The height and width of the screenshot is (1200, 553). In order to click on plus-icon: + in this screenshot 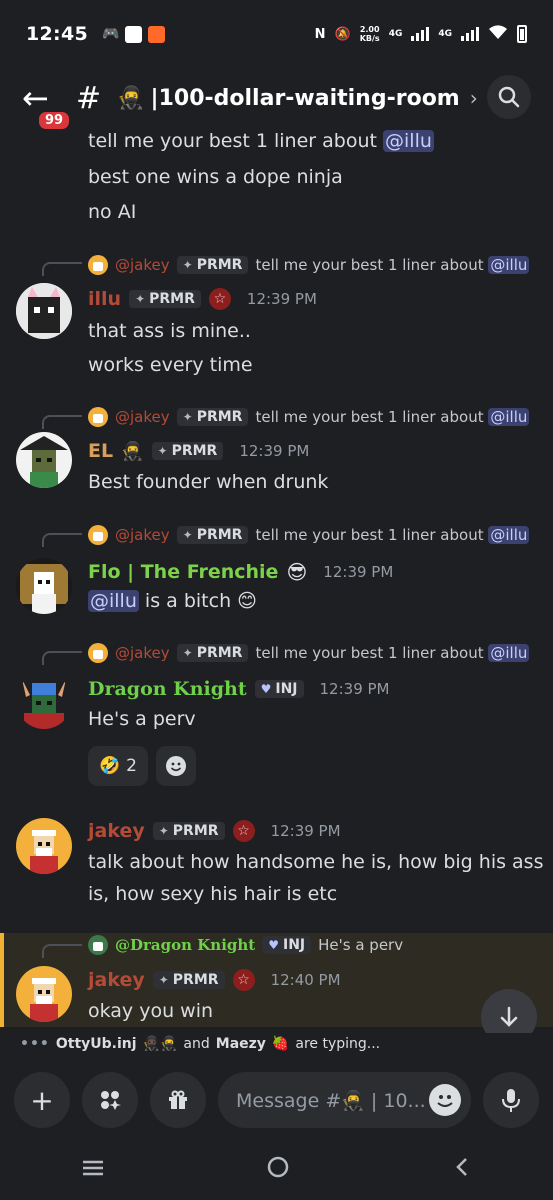, I will do `click(42, 1100)`.